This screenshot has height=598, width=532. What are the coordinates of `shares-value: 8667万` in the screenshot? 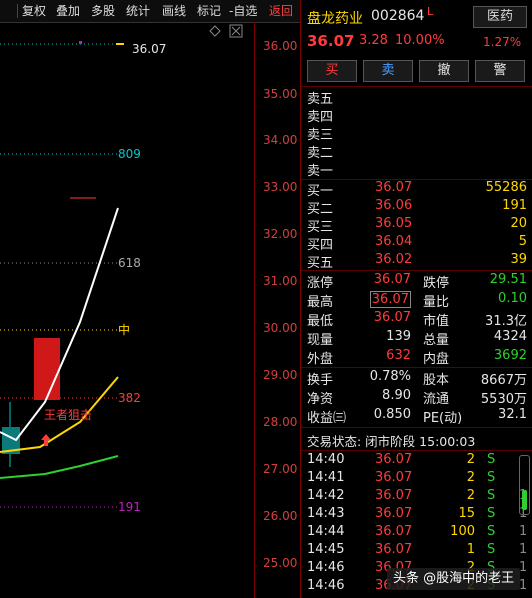 It's located at (503, 380).